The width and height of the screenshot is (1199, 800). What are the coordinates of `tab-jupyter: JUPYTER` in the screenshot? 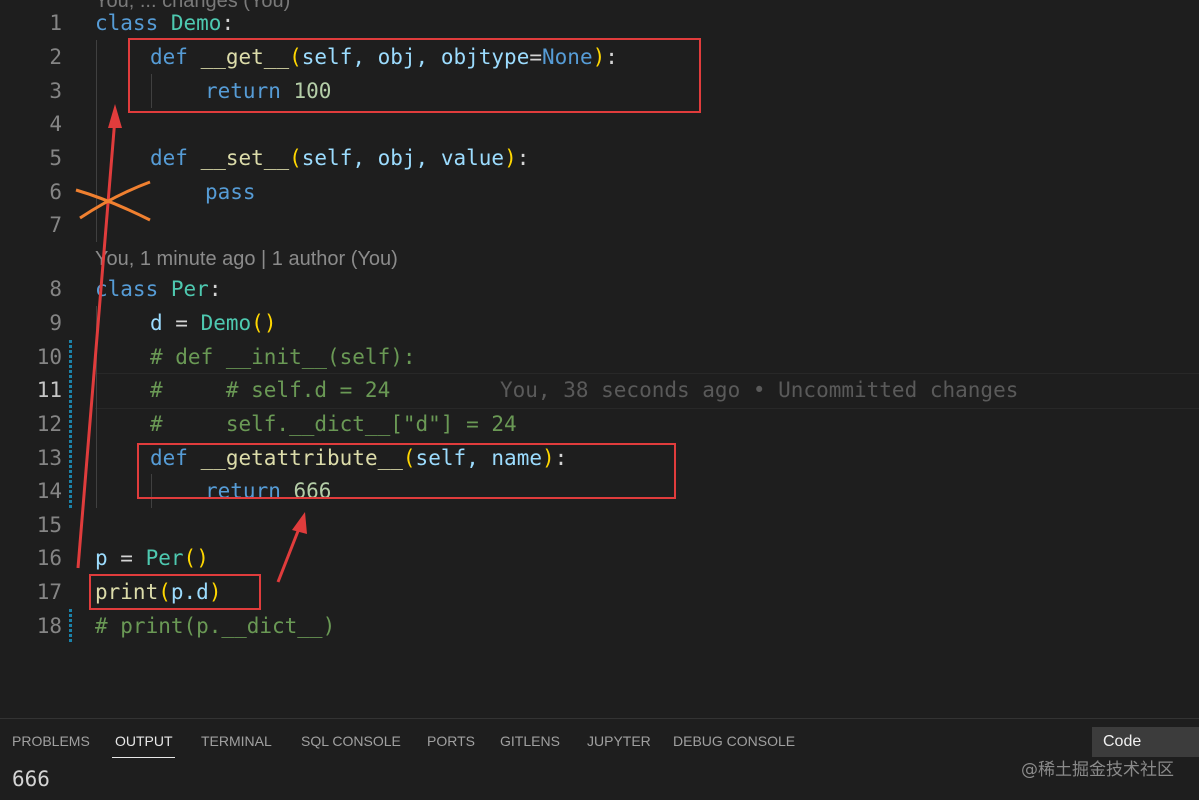 It's located at (619, 741).